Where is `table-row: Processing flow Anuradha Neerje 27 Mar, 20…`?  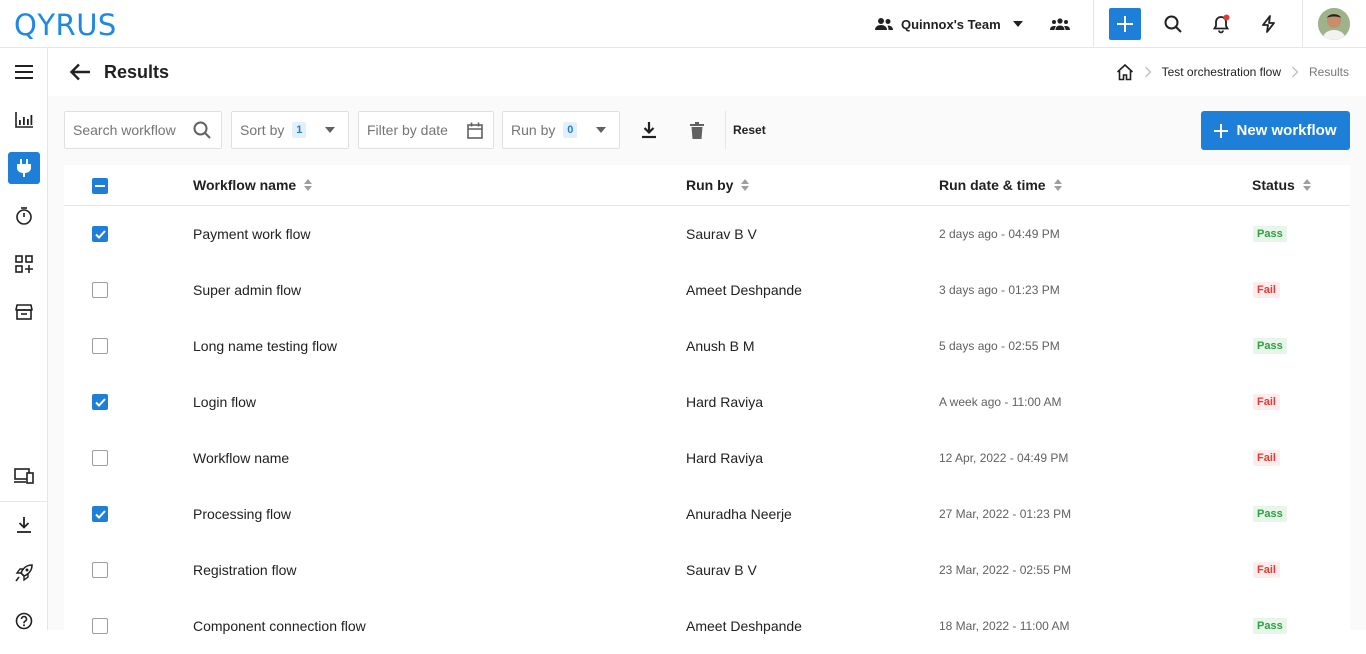
table-row: Processing flow Anuradha Neerje 27 Mar, 20… is located at coordinates (707, 514).